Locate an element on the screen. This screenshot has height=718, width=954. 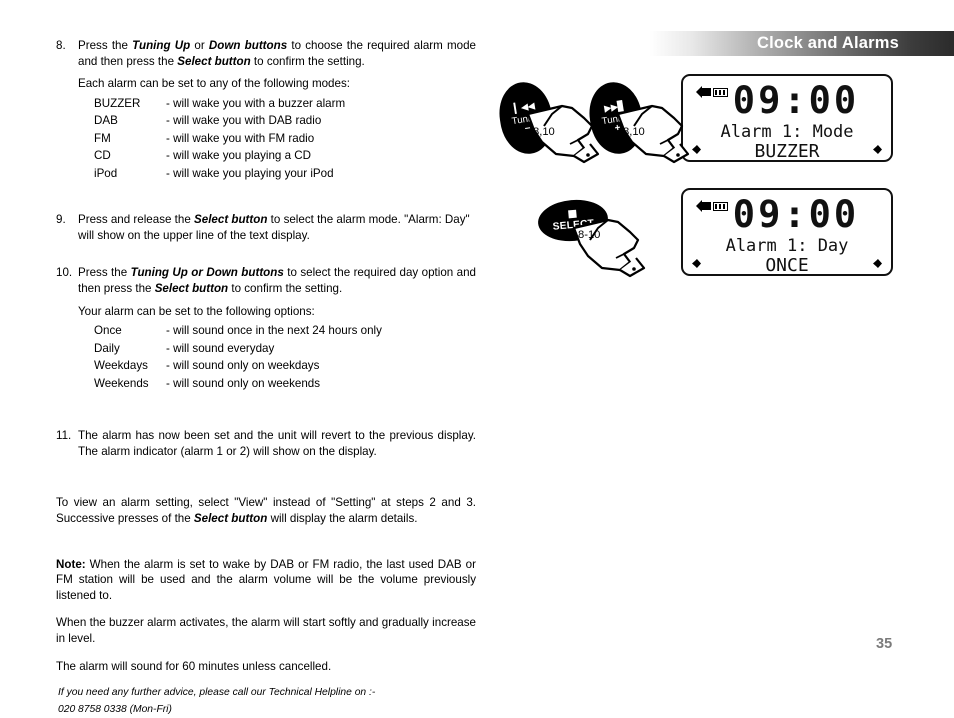
step-8-part-3: Down buttons is located at coordinates (248, 45).